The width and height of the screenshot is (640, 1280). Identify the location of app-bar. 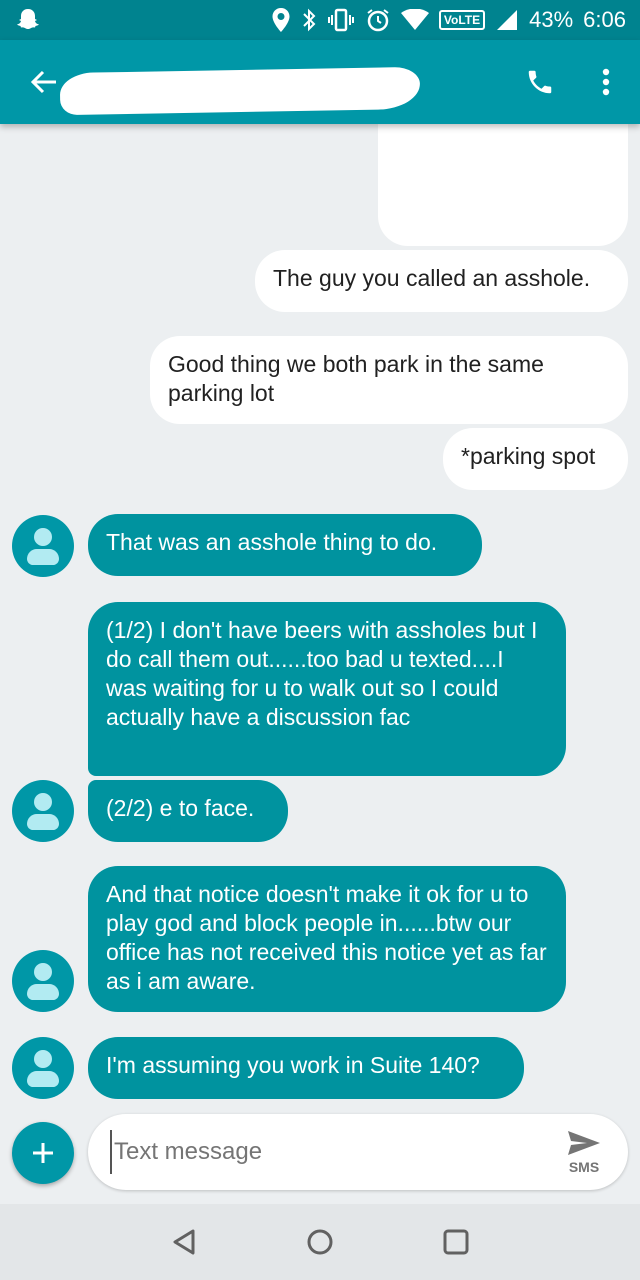
(320, 82).